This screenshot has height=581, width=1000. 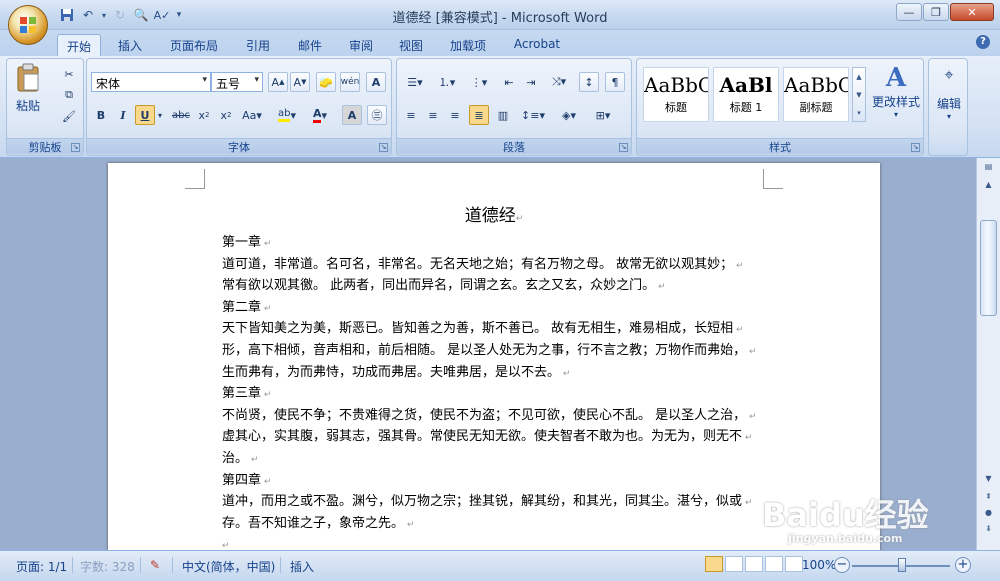 I want to click on font-size-value: 五号, so click(x=228, y=84).